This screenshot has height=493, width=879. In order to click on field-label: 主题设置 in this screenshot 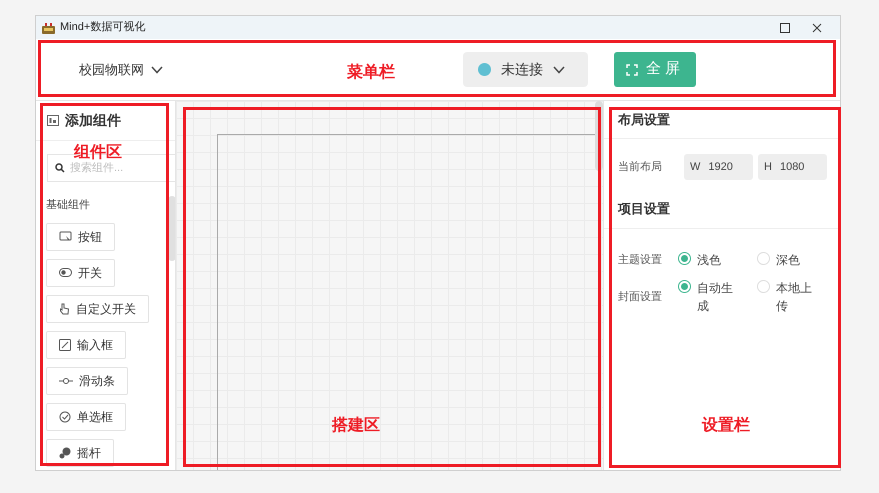, I will do `click(640, 260)`.